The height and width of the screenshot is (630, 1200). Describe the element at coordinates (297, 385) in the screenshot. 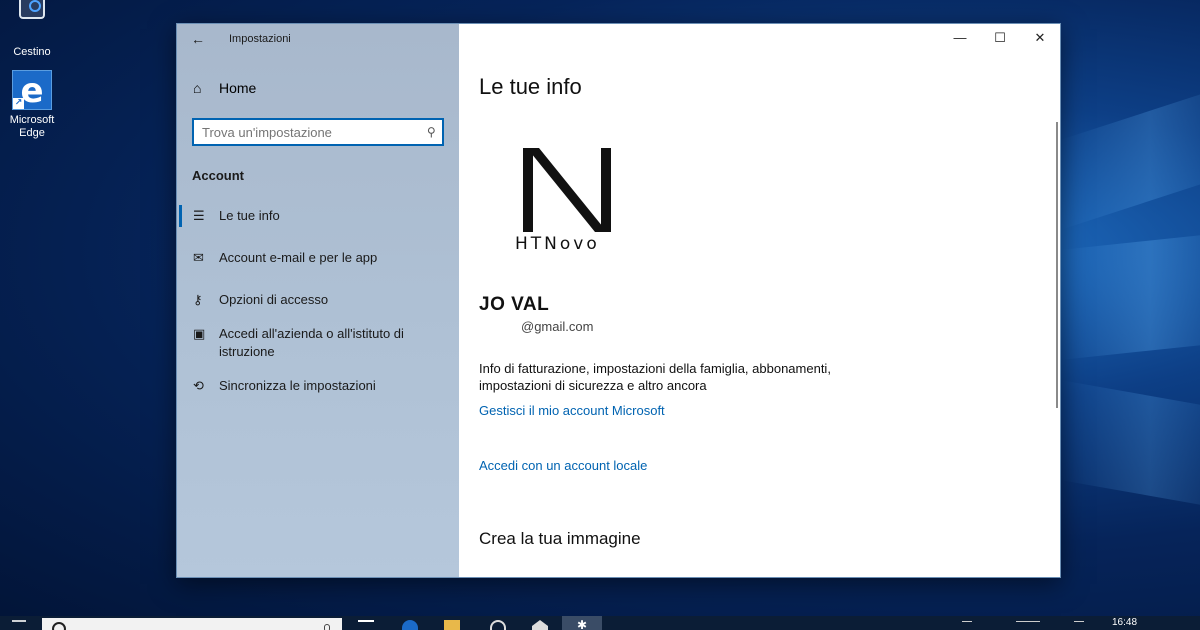

I see `nav-item-label: Sincronizza le impostazioni` at that location.